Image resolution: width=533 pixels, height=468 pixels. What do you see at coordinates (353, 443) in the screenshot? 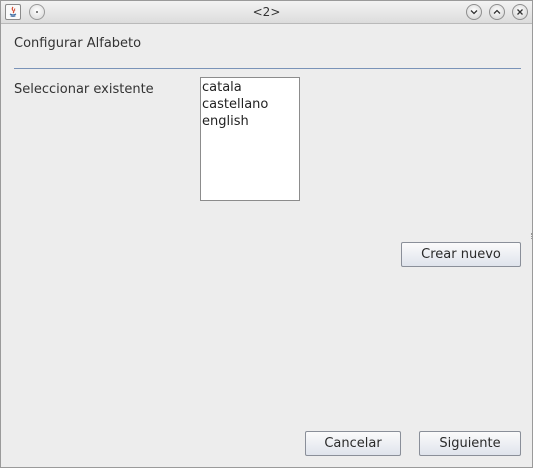
I see `cancel-button: Cancelar` at bounding box center [353, 443].